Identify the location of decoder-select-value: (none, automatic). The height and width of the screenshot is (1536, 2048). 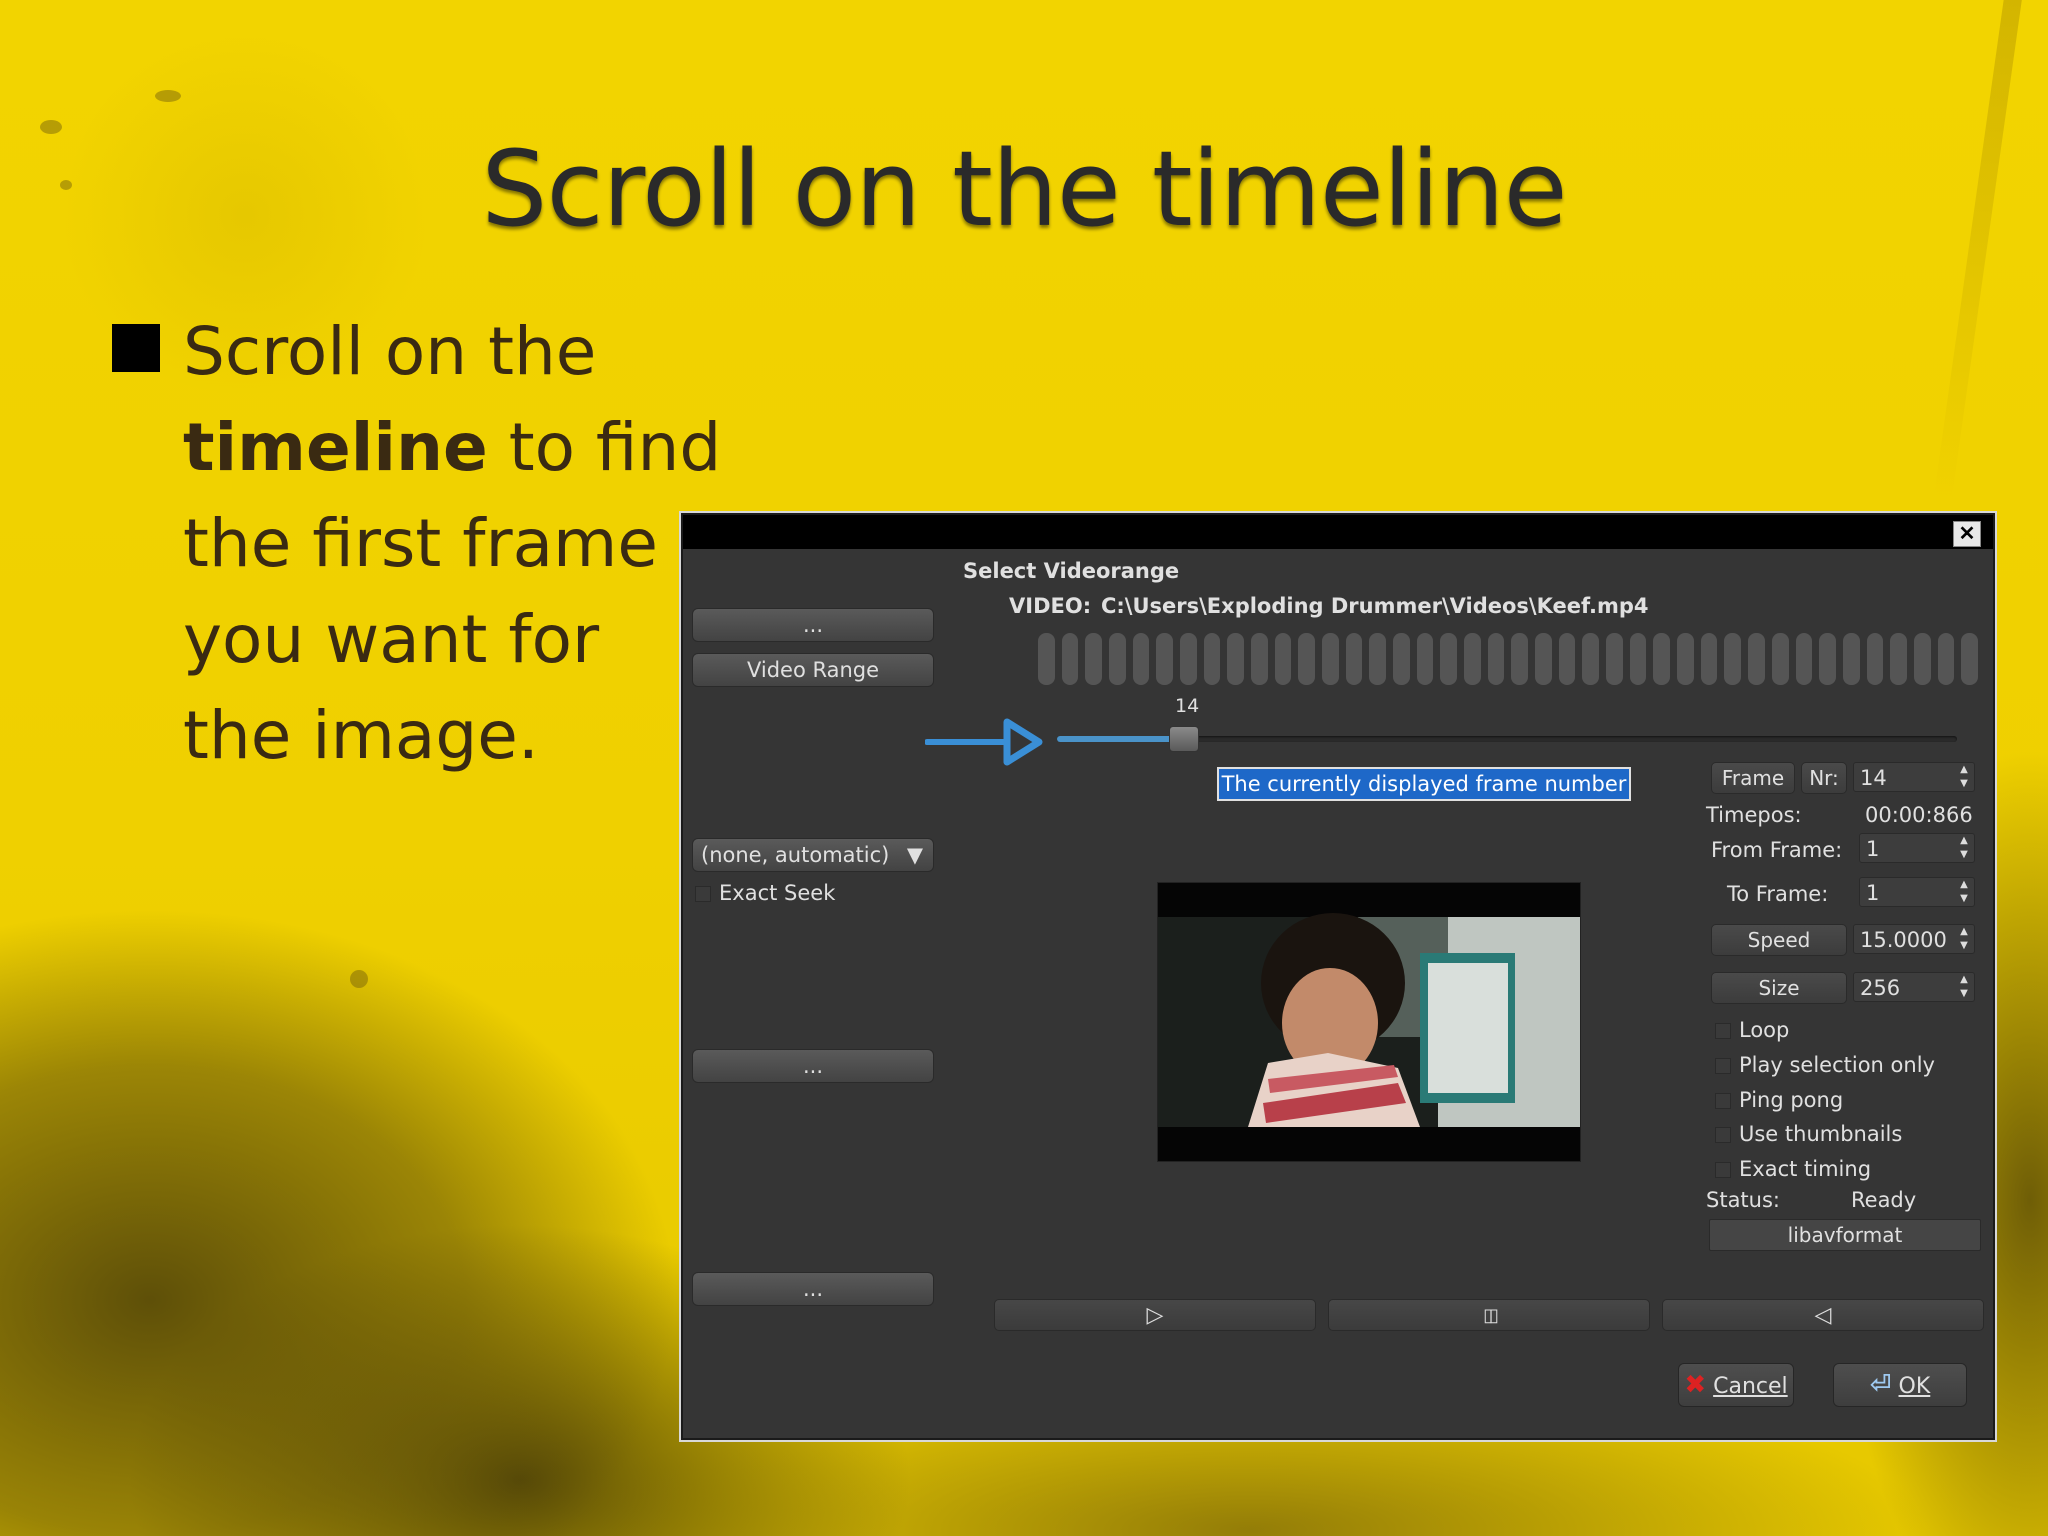
(795, 855).